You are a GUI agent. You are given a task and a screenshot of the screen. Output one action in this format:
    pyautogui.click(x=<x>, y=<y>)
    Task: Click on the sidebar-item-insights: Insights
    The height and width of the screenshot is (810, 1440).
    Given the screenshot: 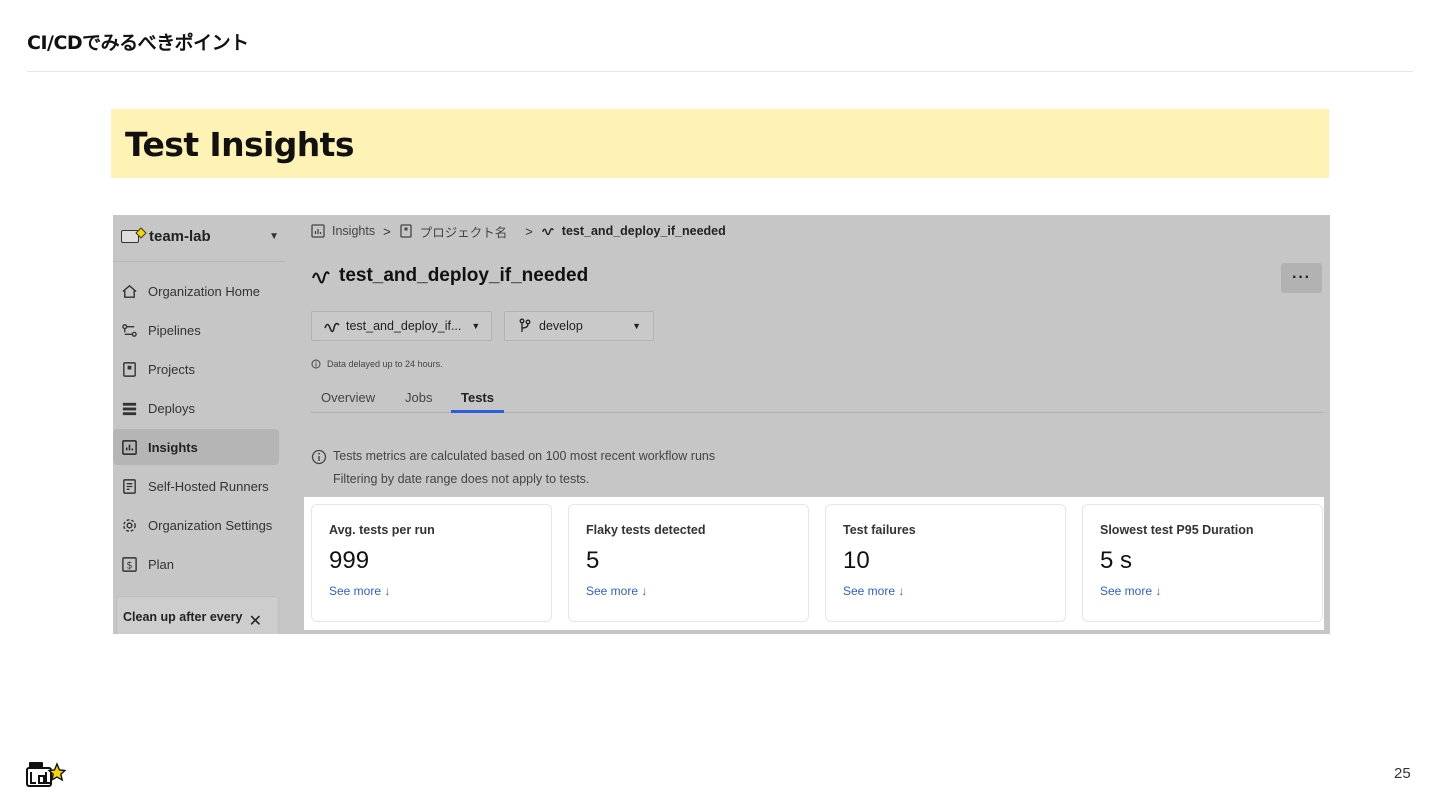 What is the action you would take?
    pyautogui.click(x=196, y=447)
    